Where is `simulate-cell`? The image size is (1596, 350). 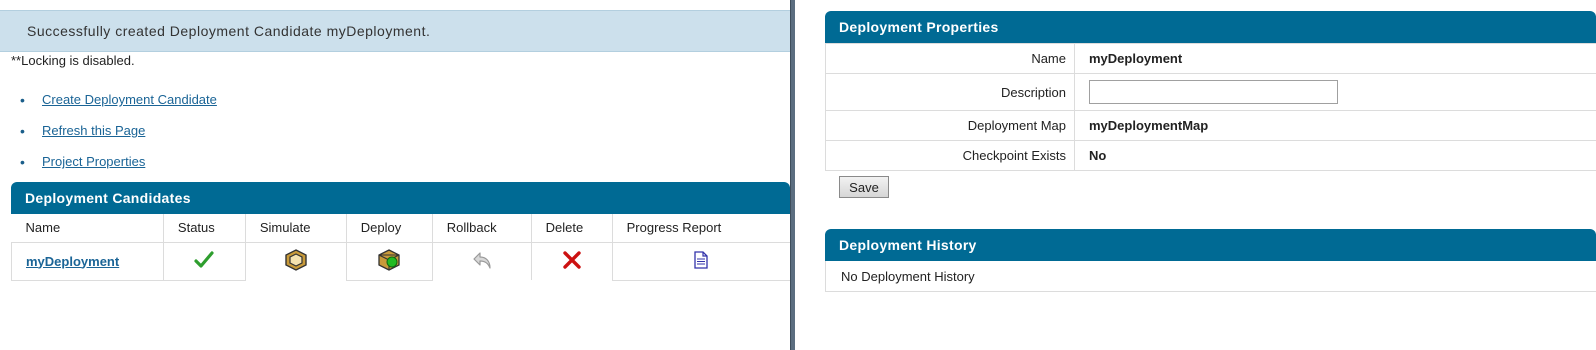
simulate-cell is located at coordinates (295, 261).